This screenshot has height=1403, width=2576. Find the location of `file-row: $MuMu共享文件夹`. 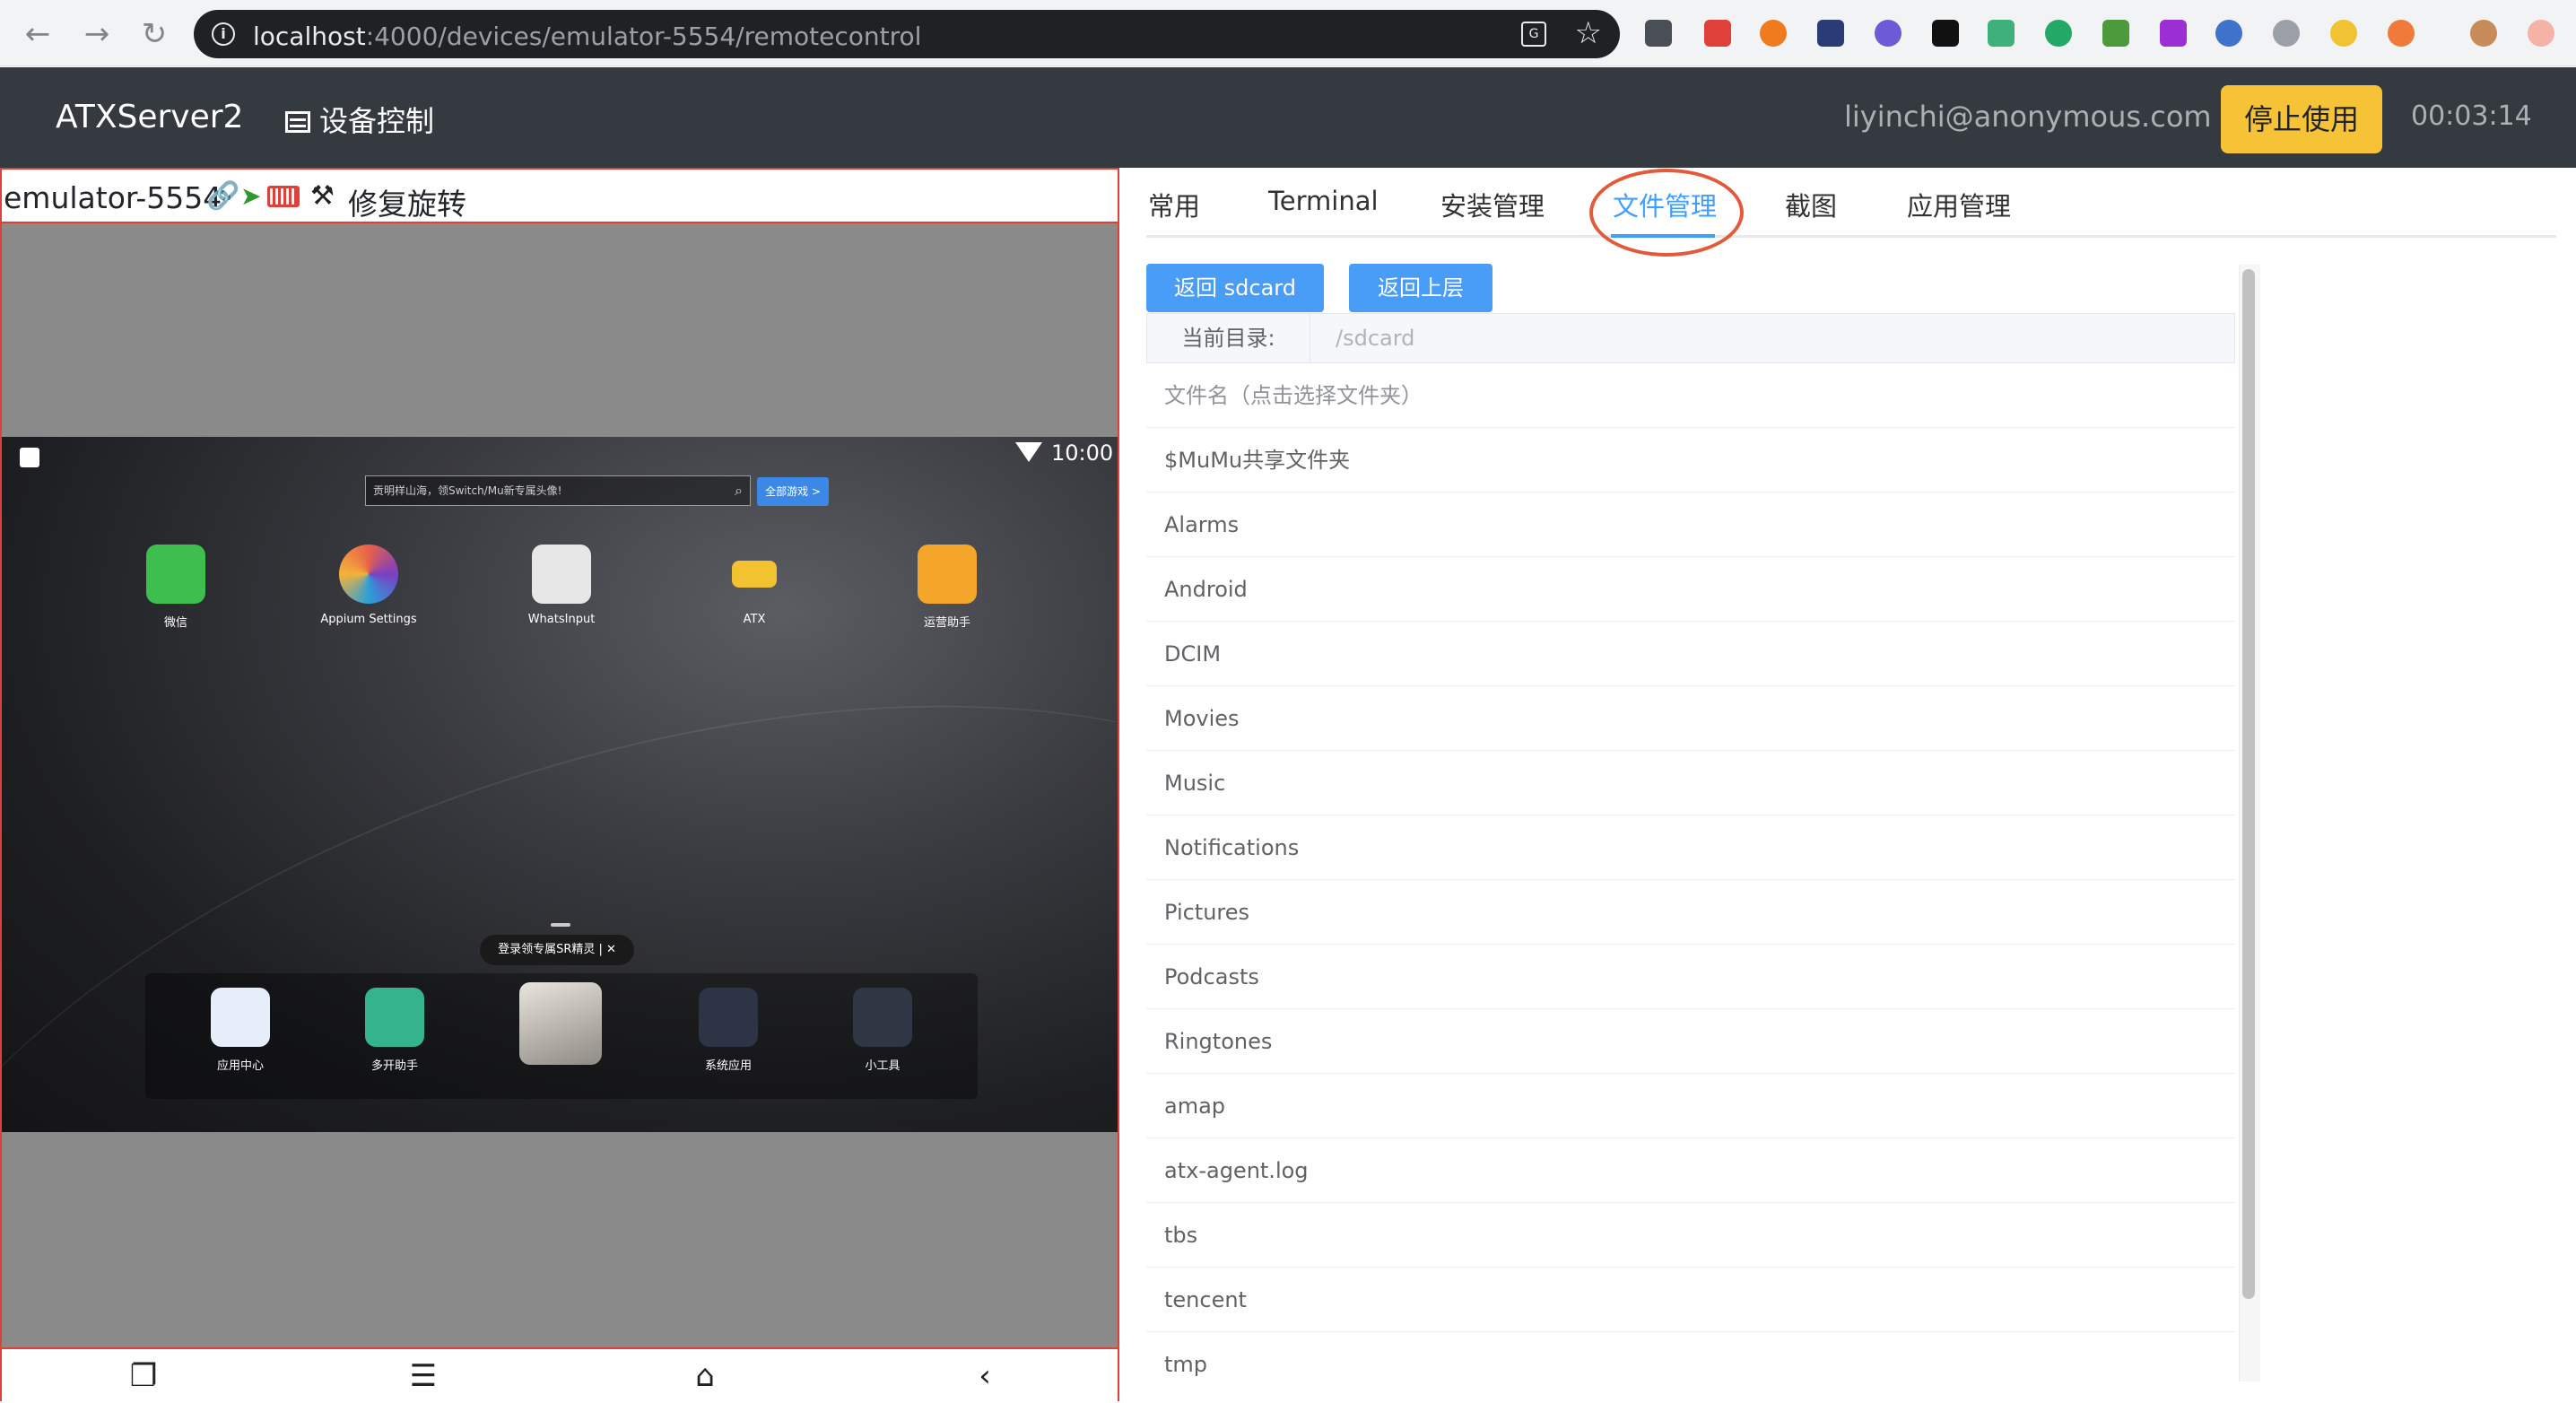

file-row: $MuMu共享文件夹 is located at coordinates (1690, 460).